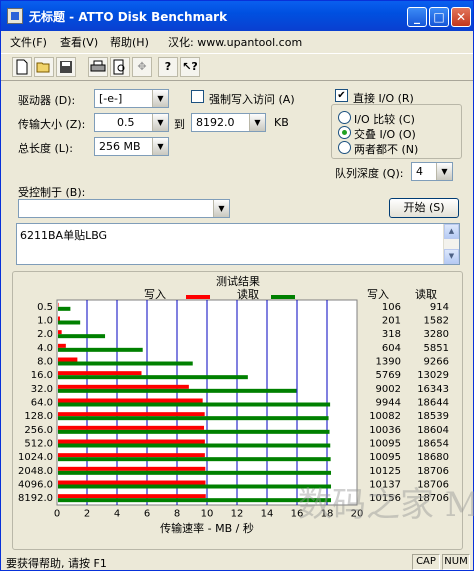 This screenshot has height=571, width=474. I want to click on num-lock-indicator: NUM, so click(456, 562).